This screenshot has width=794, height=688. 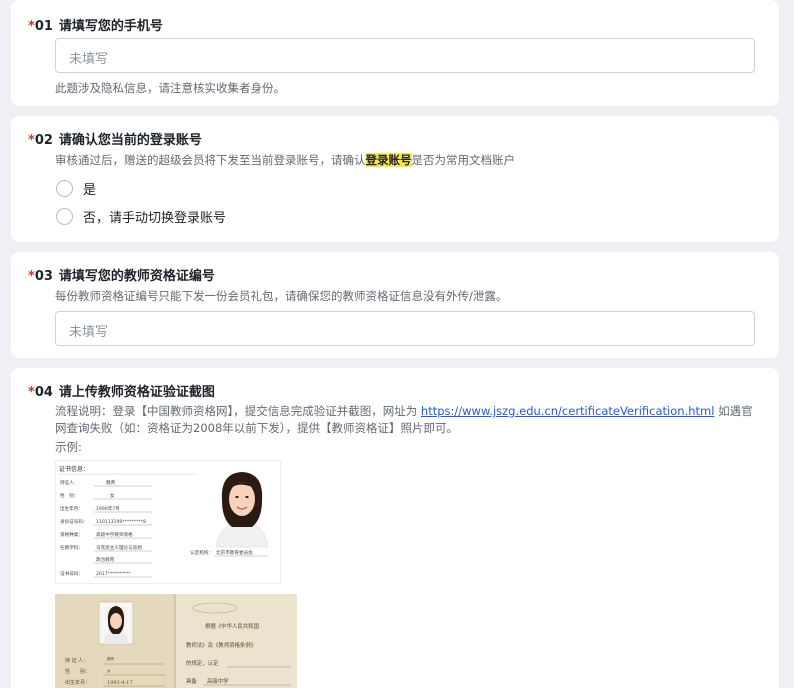 I want to click on certificate-input-placeholder: 未填写, so click(x=89, y=332).